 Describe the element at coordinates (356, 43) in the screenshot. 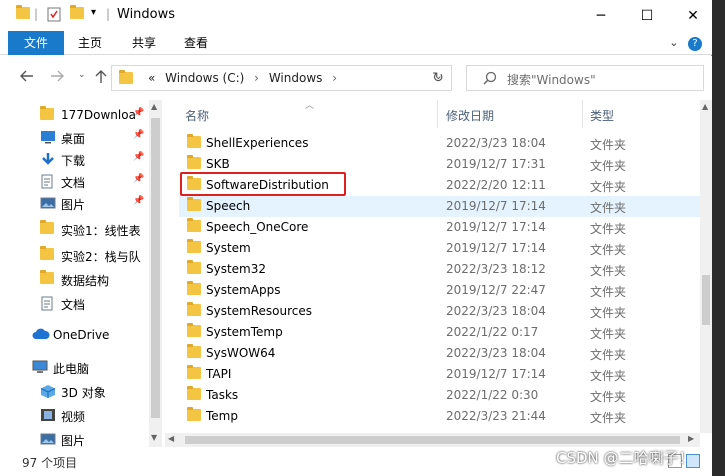

I see `ribbon-tabs: 文件 主页 共享 查看 ⌄ ?` at that location.